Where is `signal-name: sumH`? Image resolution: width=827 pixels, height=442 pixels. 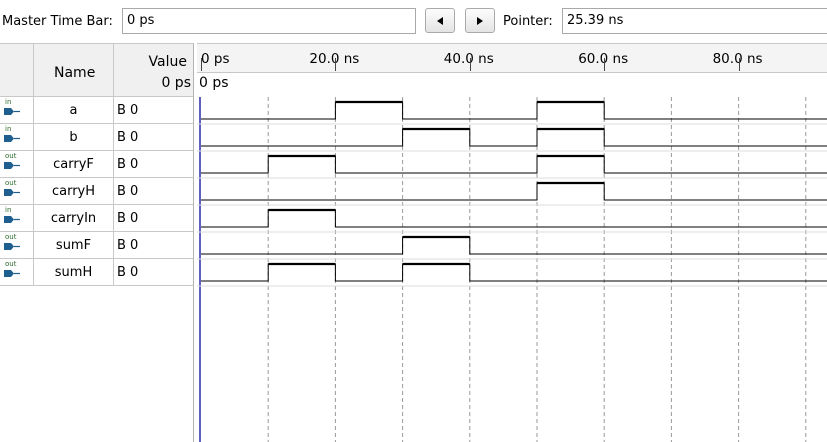 signal-name: sumH is located at coordinates (74, 272).